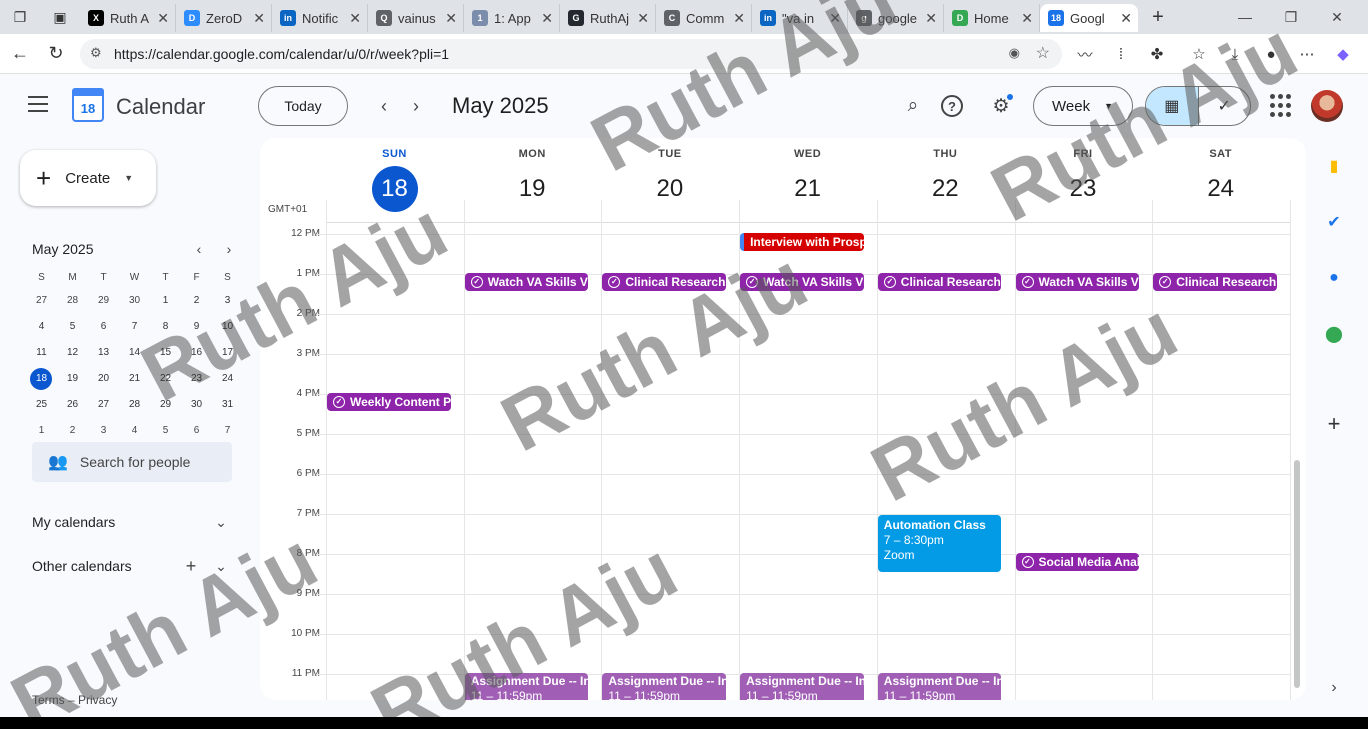 This screenshot has width=1368, height=729. Describe the element at coordinates (1083, 180) in the screenshot. I see `day-header: FRI 23` at that location.